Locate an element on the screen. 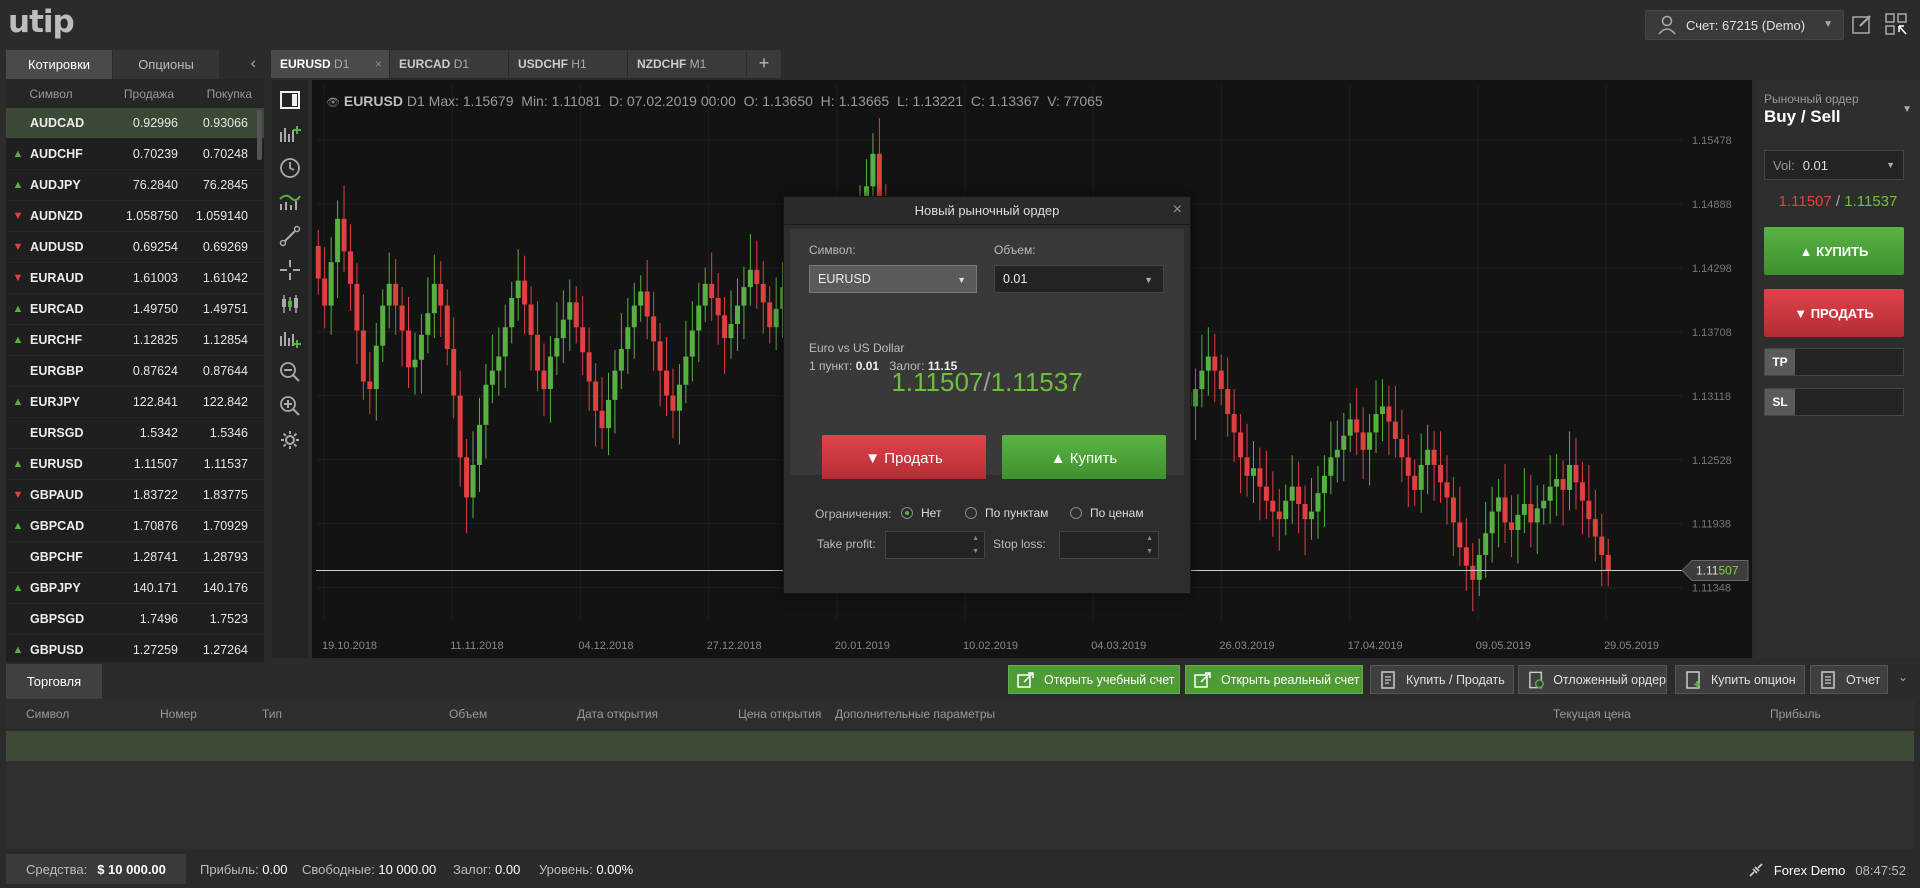 Image resolution: width=1920 pixels, height=888 pixels. quote-row: GBPCHF 1.28741 1.28793 is located at coordinates (135, 557).